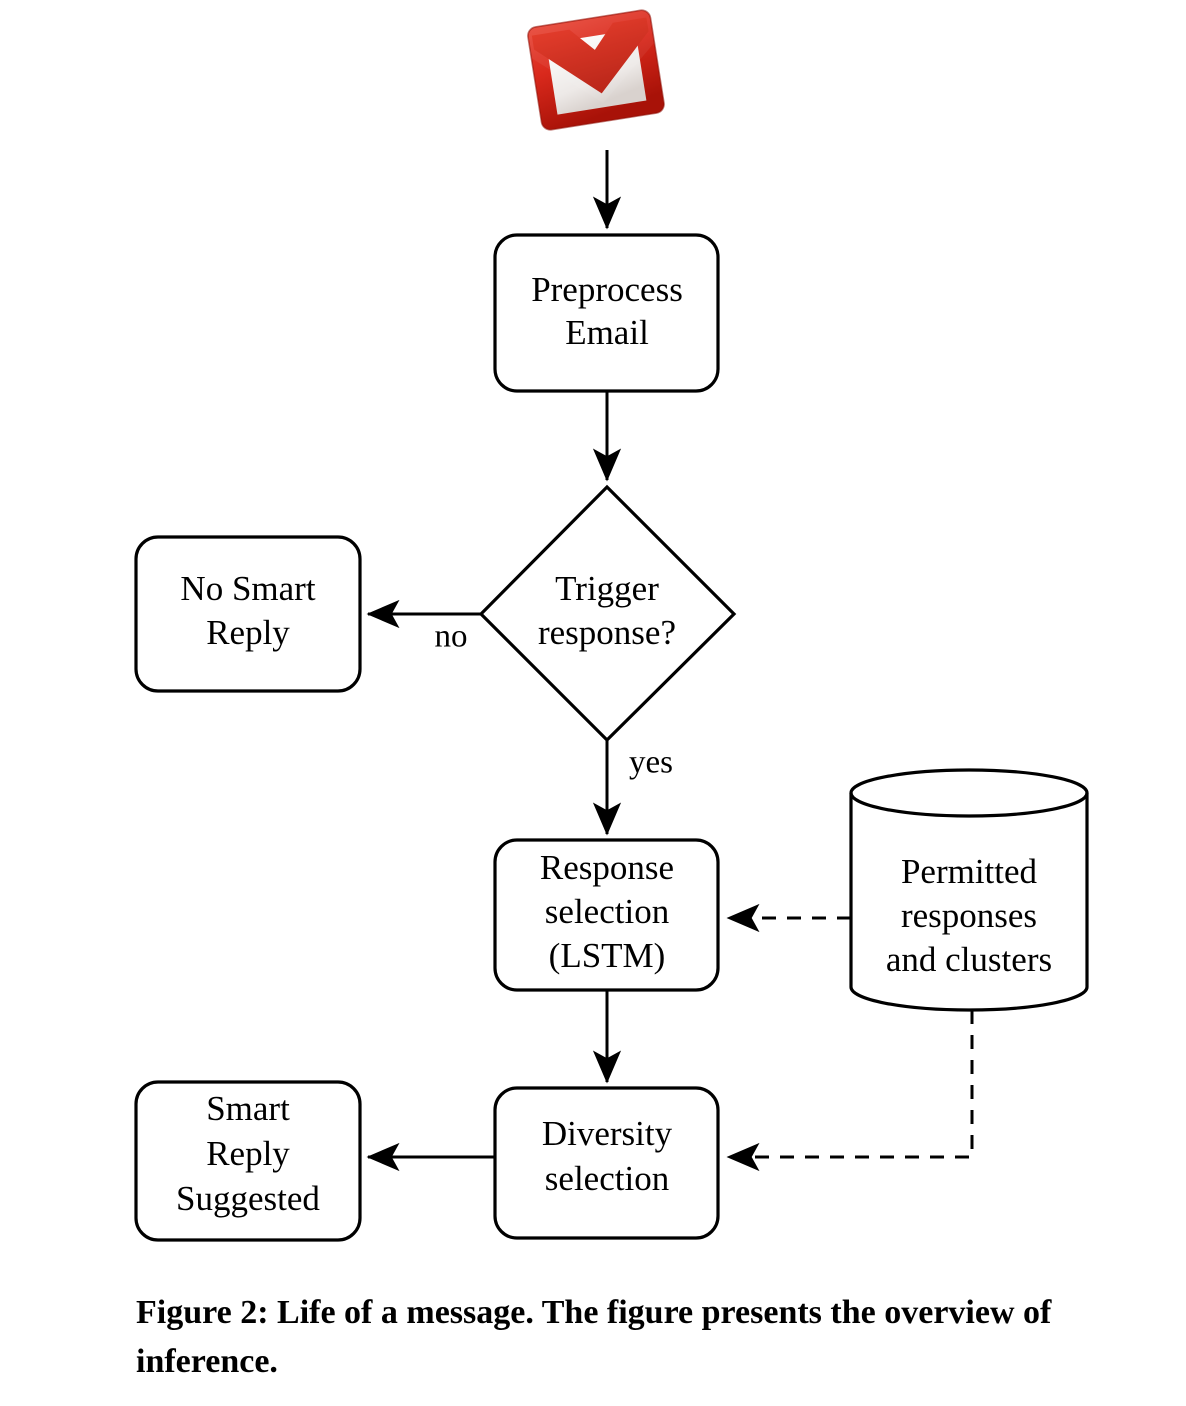 Image resolution: width=1186 pixels, height=1406 pixels. I want to click on node-trigger-line1: Trigger, so click(607, 588).